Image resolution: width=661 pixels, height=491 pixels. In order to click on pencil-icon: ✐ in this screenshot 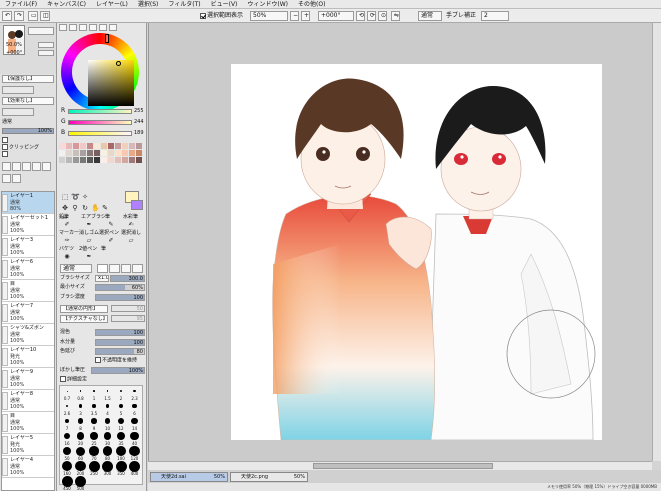, I will do `click(67, 225)`.